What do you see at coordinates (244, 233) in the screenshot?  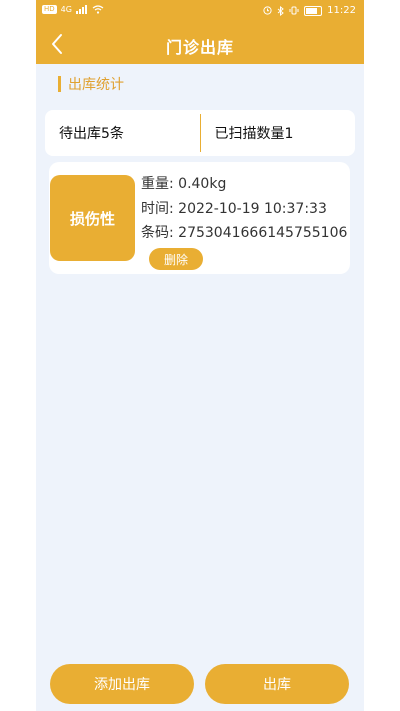 I see `item-barcode: 条码: 2753041666145755106` at bounding box center [244, 233].